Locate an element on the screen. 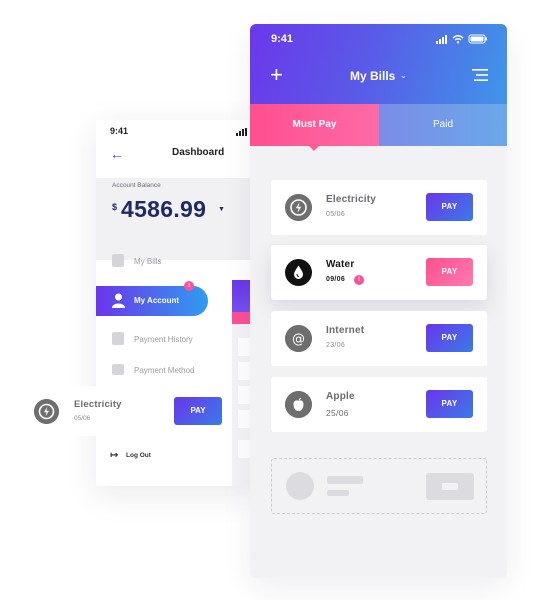 The width and height of the screenshot is (540, 600). bill-icon is located at coordinates (118, 260).